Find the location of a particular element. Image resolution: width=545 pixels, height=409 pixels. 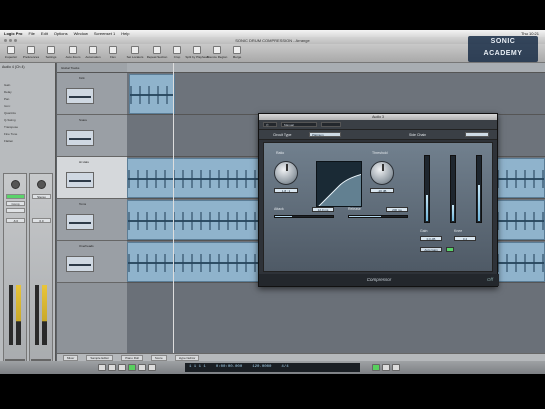

toolbar-automation-button: Automation is located at coordinates (93, 52).